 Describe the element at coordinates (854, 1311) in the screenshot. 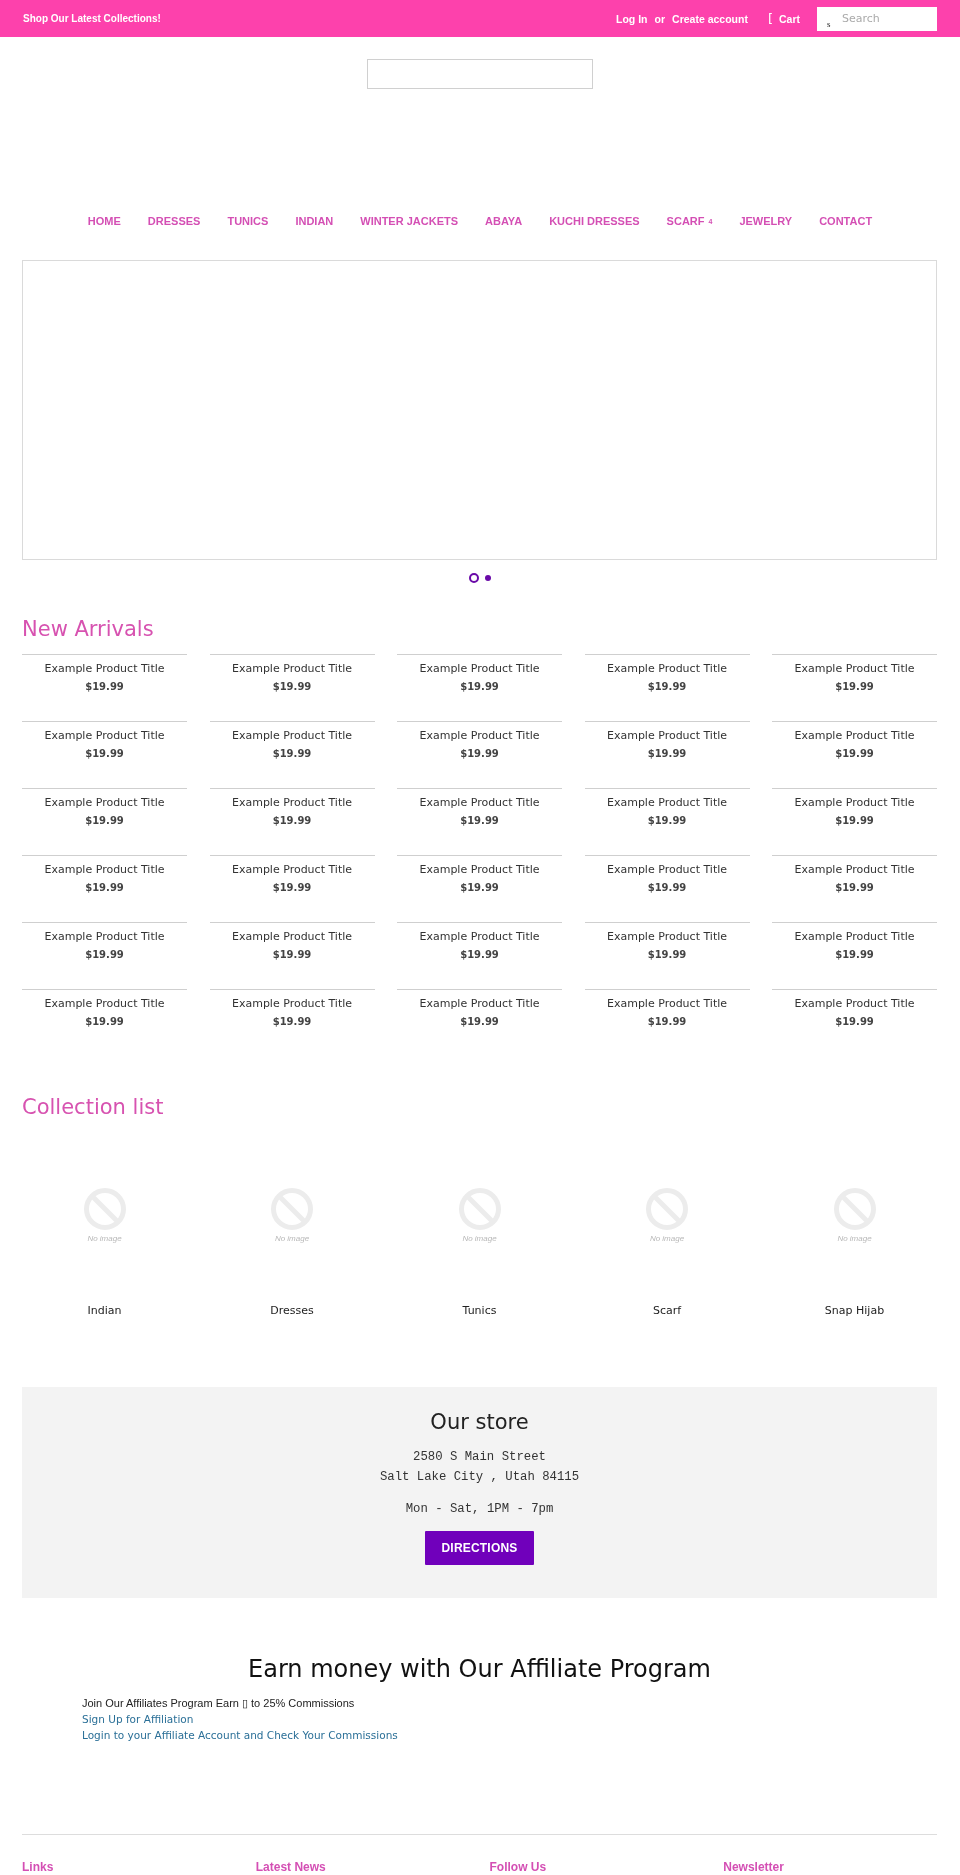

I see `collection-name: Snap Hijab` at that location.